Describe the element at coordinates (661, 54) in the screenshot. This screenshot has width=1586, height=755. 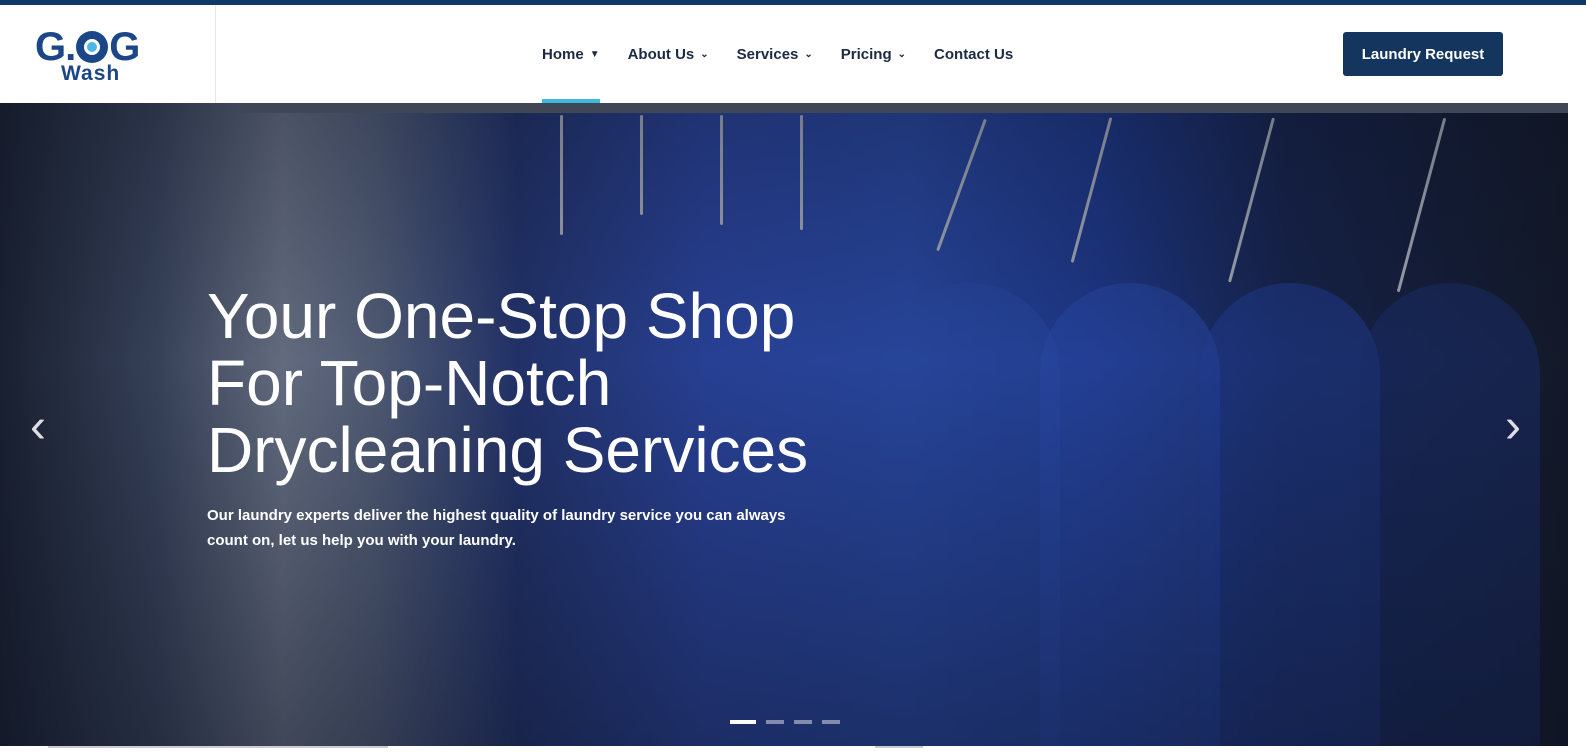
I see `nav-item-label: About Us` at that location.